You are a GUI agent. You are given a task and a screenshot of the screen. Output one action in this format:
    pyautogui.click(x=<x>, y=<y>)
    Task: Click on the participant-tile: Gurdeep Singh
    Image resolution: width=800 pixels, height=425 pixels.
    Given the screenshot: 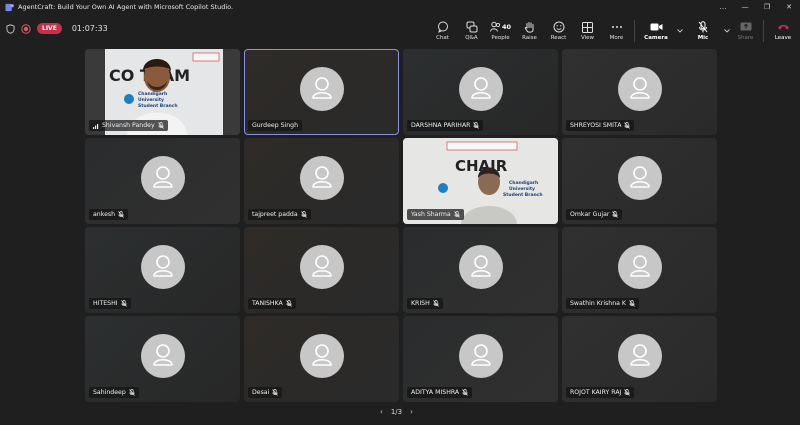 What is the action you would take?
    pyautogui.click(x=321, y=92)
    